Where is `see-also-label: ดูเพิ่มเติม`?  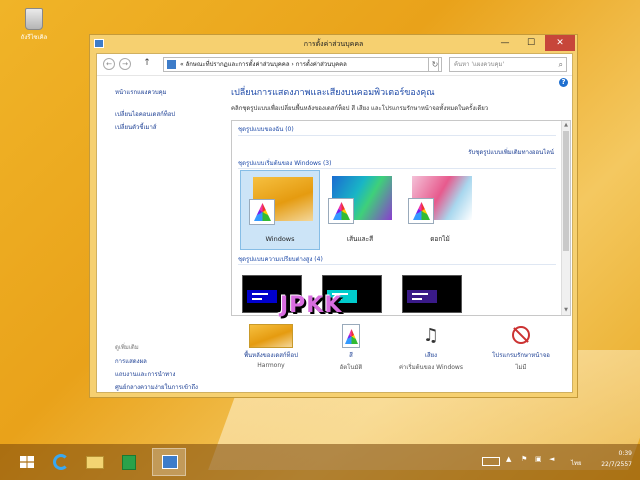
see-also-label: ดูเพิ่มเติม is located at coordinates (127, 347).